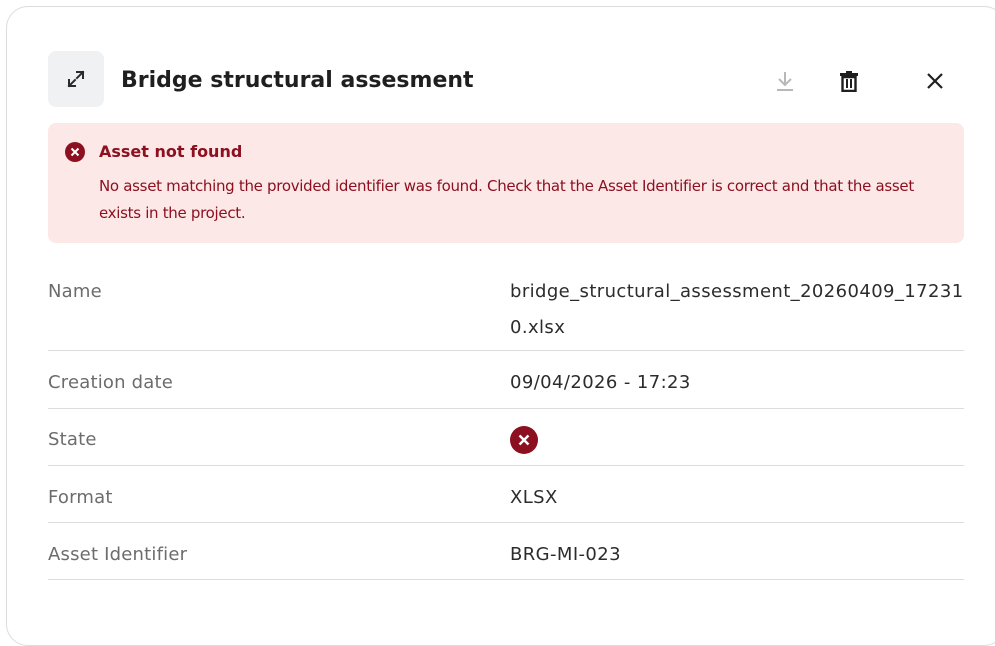  I want to click on detail-row-format: Format XLSX, so click(506, 494).